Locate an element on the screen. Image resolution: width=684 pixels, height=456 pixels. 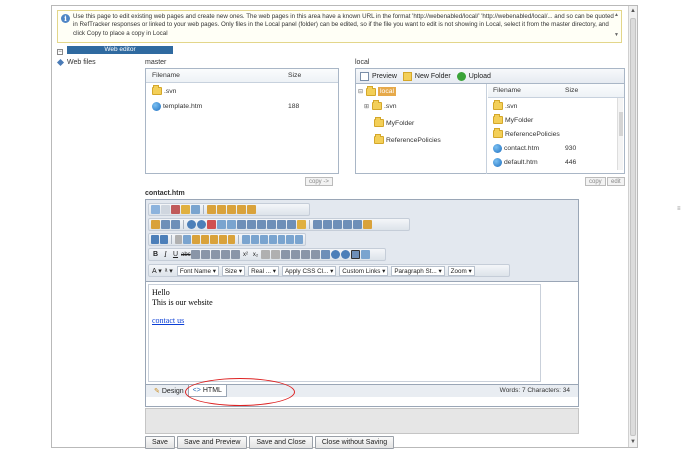
block-icon is located at coordinates (325, 254).